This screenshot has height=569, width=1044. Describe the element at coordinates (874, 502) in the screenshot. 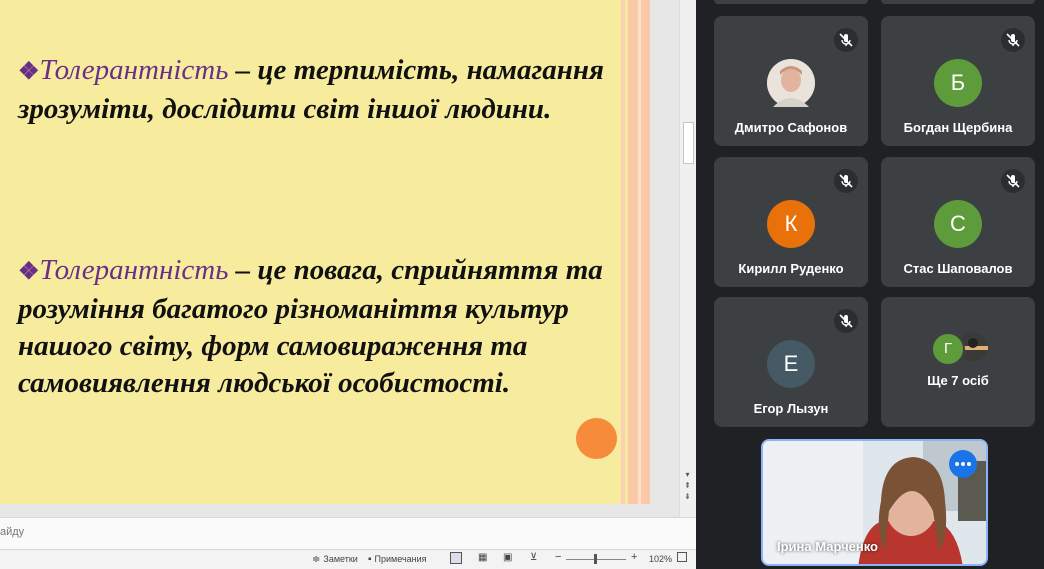

I see `self-video-tile: Ірина Марченко` at that location.